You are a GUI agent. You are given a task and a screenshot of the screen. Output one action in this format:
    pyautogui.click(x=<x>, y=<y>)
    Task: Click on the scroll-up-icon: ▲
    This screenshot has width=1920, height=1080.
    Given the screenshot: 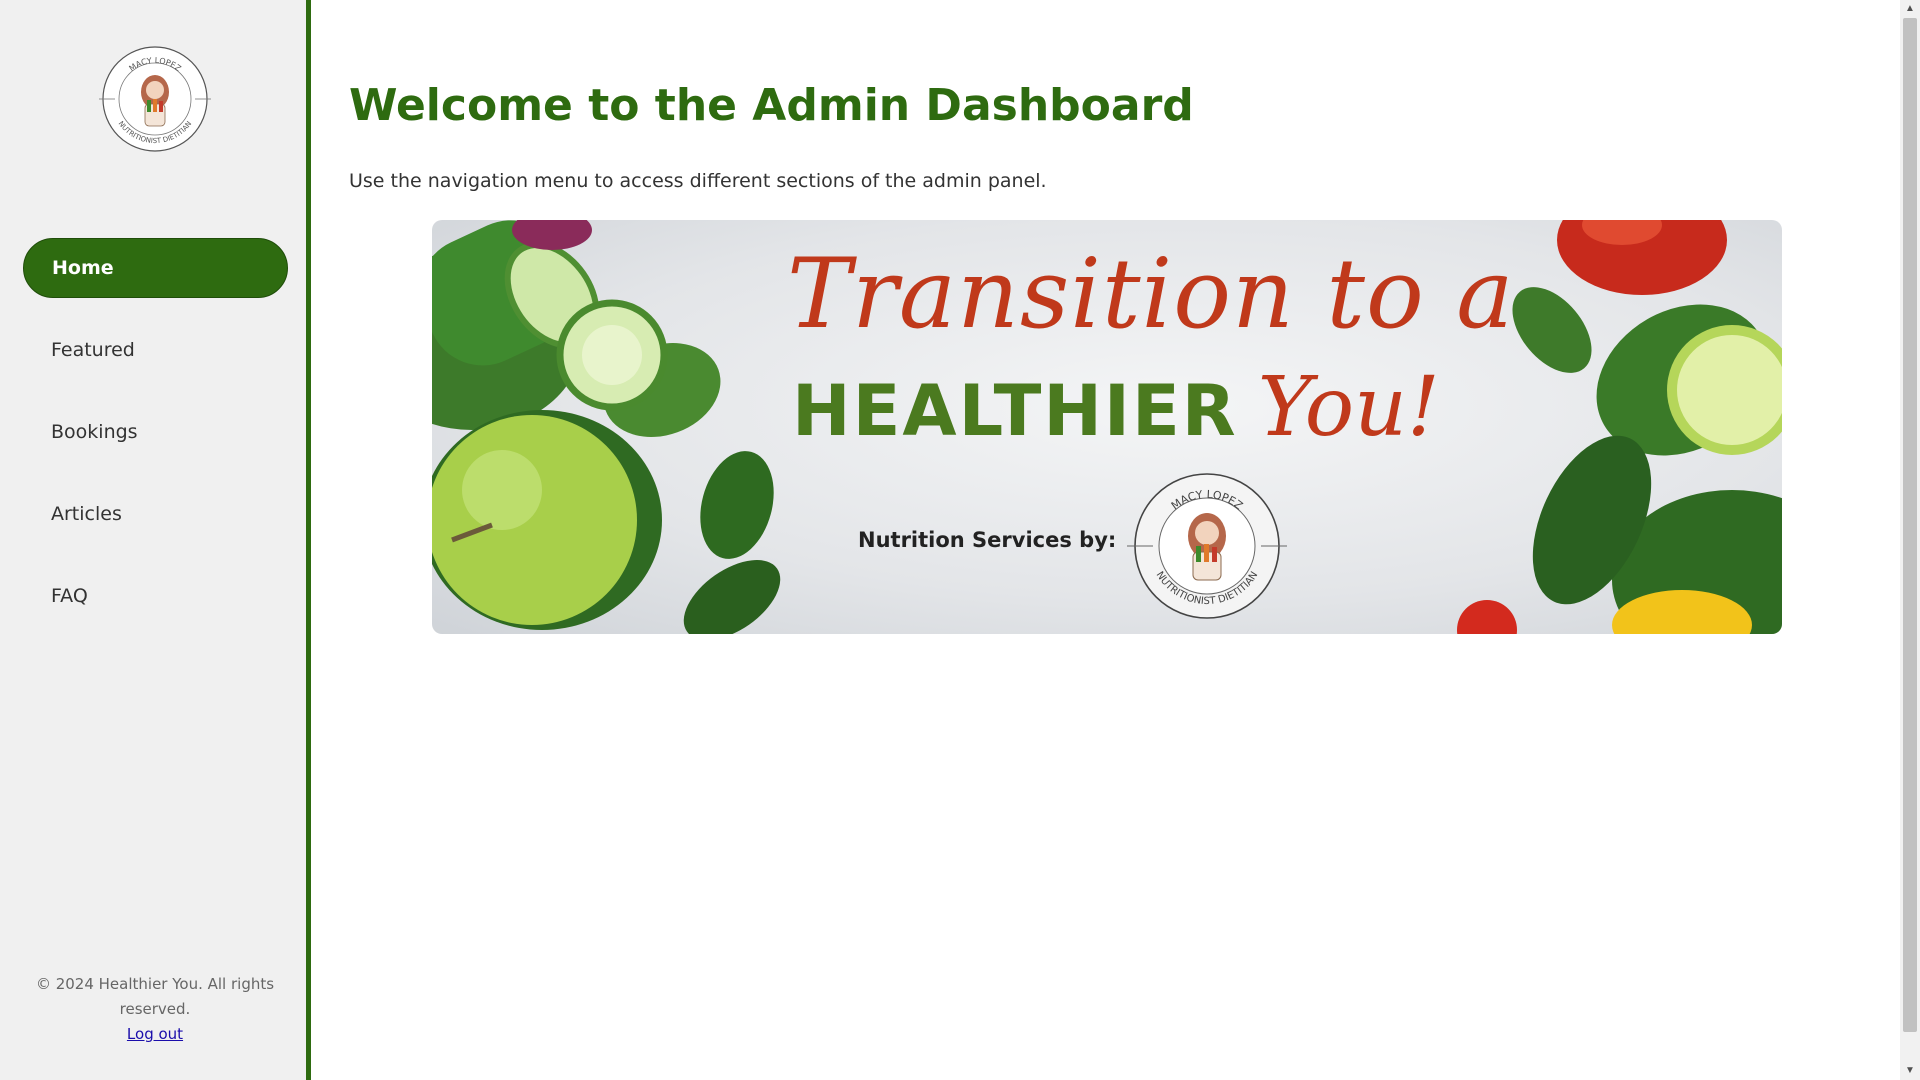 What is the action you would take?
    pyautogui.click(x=1910, y=9)
    